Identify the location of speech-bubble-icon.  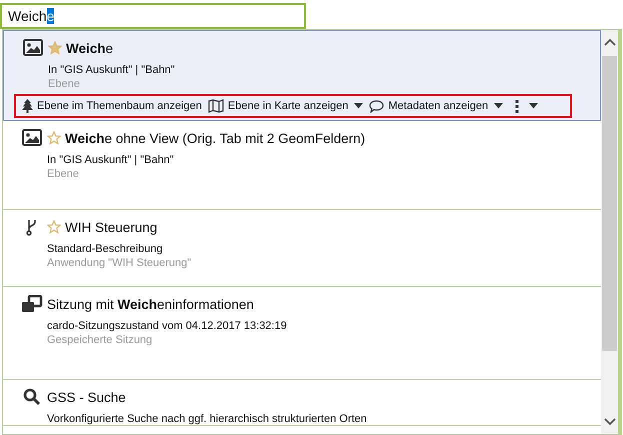
(376, 106).